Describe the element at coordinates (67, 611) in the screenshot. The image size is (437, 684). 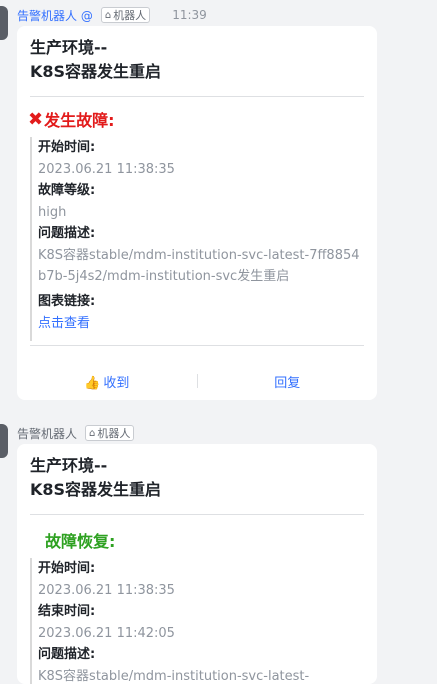
I see `field-label: 结束时间:` at that location.